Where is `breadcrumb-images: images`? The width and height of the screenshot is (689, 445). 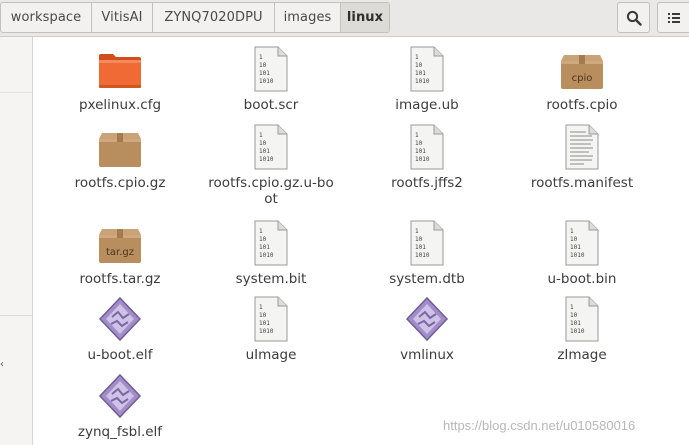
breadcrumb-images: images is located at coordinates (308, 17).